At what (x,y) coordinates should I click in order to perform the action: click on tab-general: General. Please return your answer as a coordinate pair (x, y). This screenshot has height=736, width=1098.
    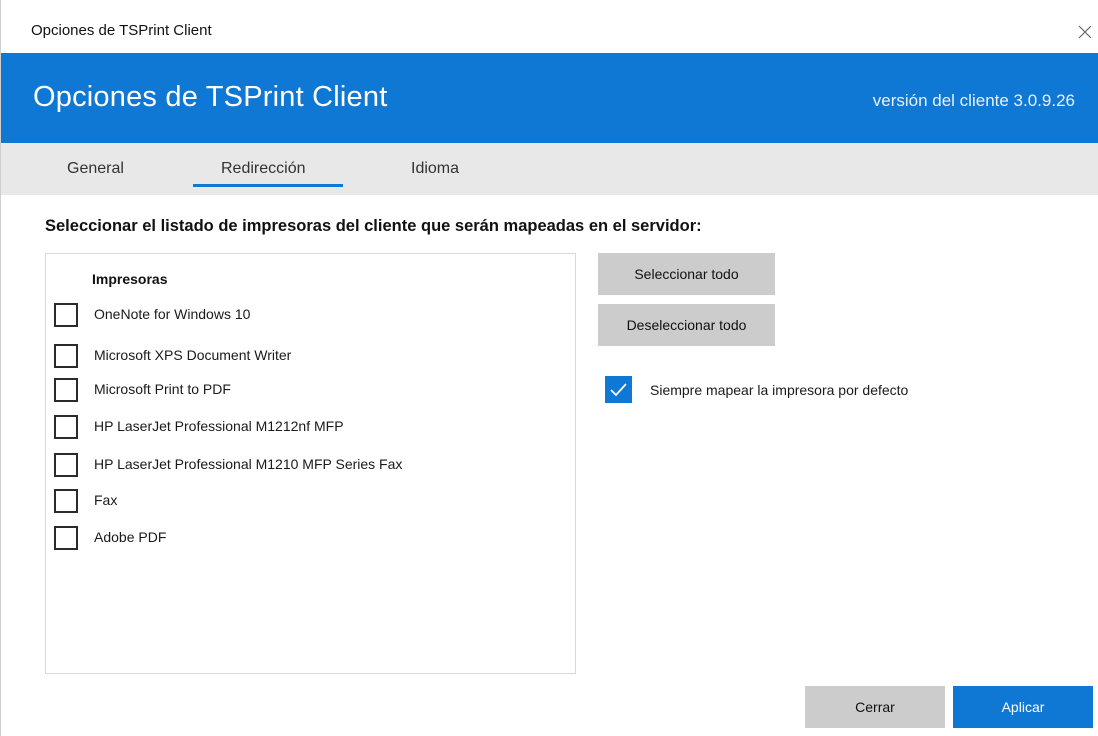
    Looking at the image, I should click on (95, 177).